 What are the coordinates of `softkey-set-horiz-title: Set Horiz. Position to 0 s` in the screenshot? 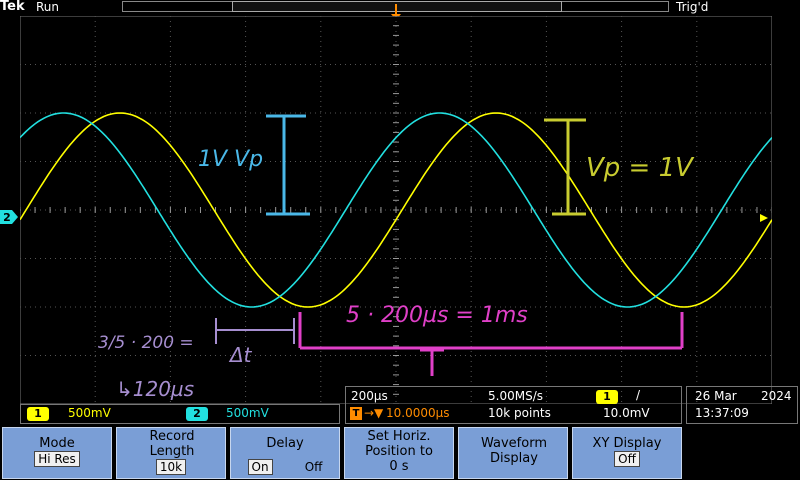 It's located at (399, 451).